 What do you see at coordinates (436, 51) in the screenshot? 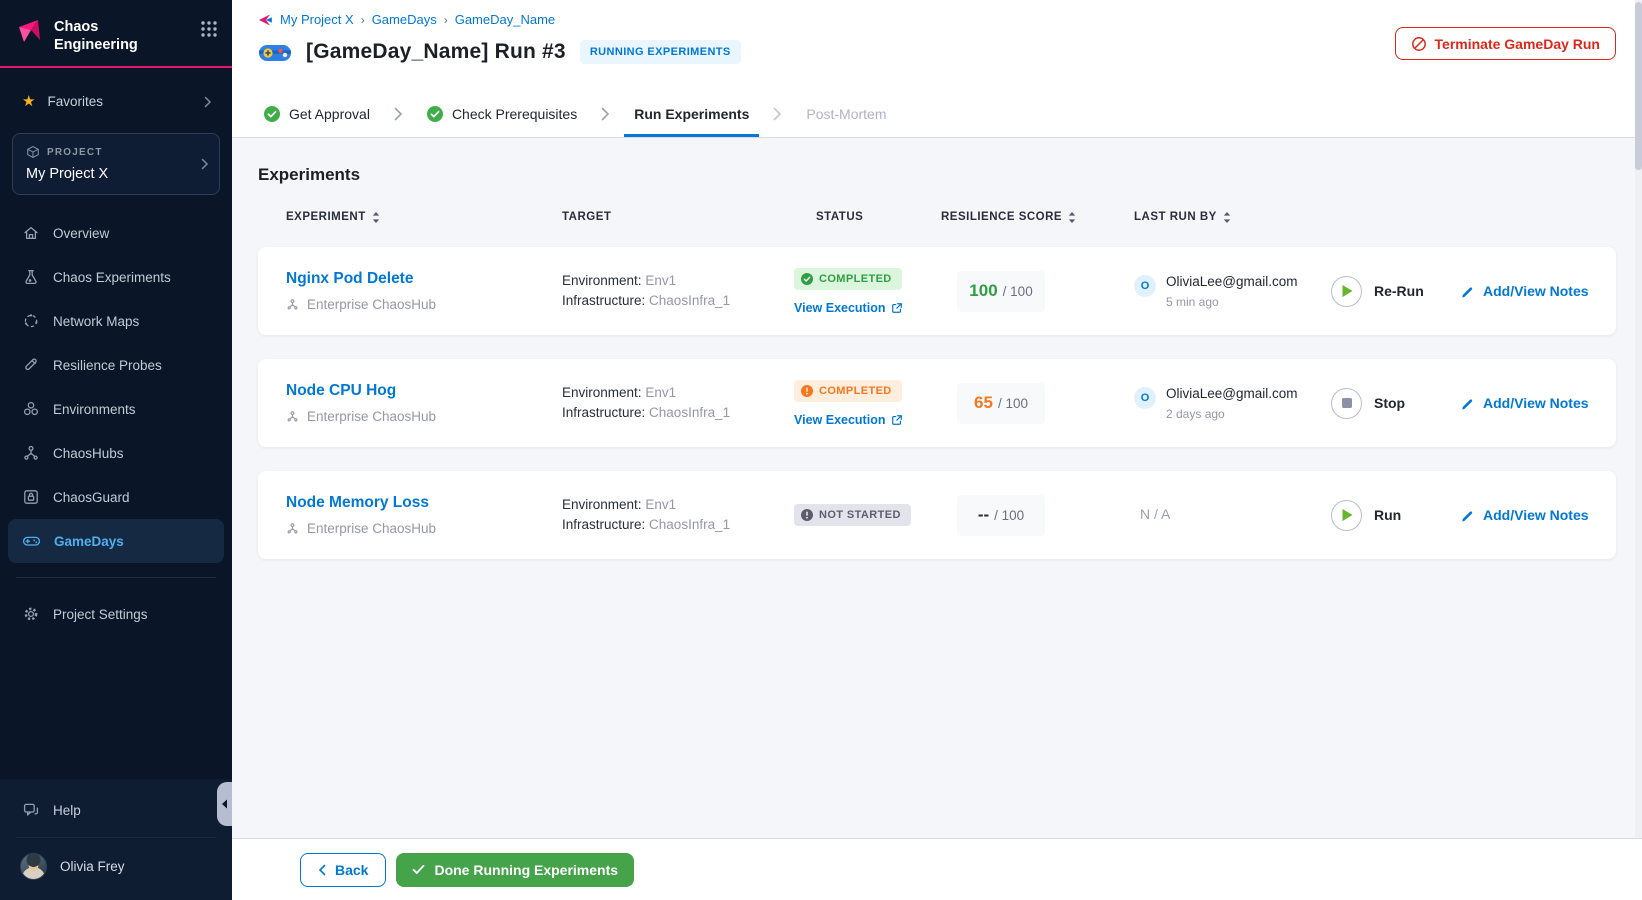
I see `page-title: [GameDay_Name] Run #3` at bounding box center [436, 51].